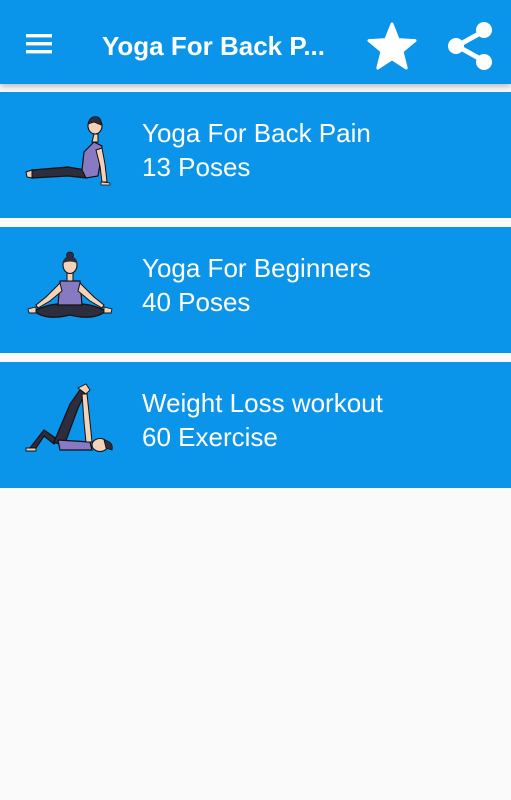 The width and height of the screenshot is (511, 800). What do you see at coordinates (256, 268) in the screenshot?
I see `program-title: Yoga For Beginners` at bounding box center [256, 268].